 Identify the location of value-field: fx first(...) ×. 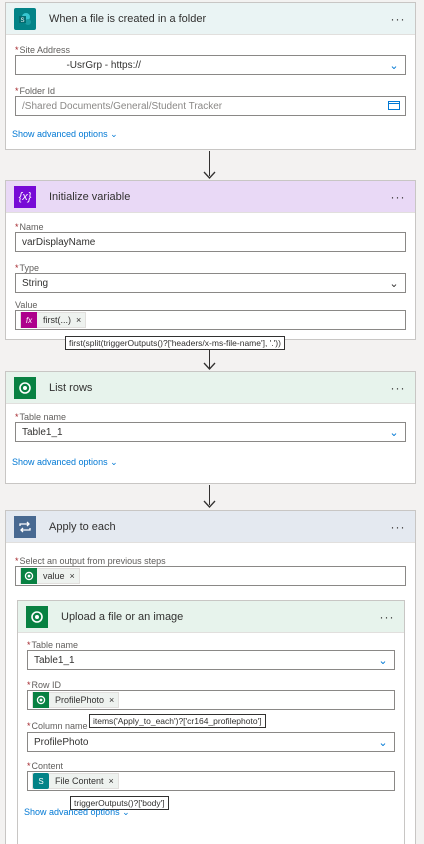
(210, 320).